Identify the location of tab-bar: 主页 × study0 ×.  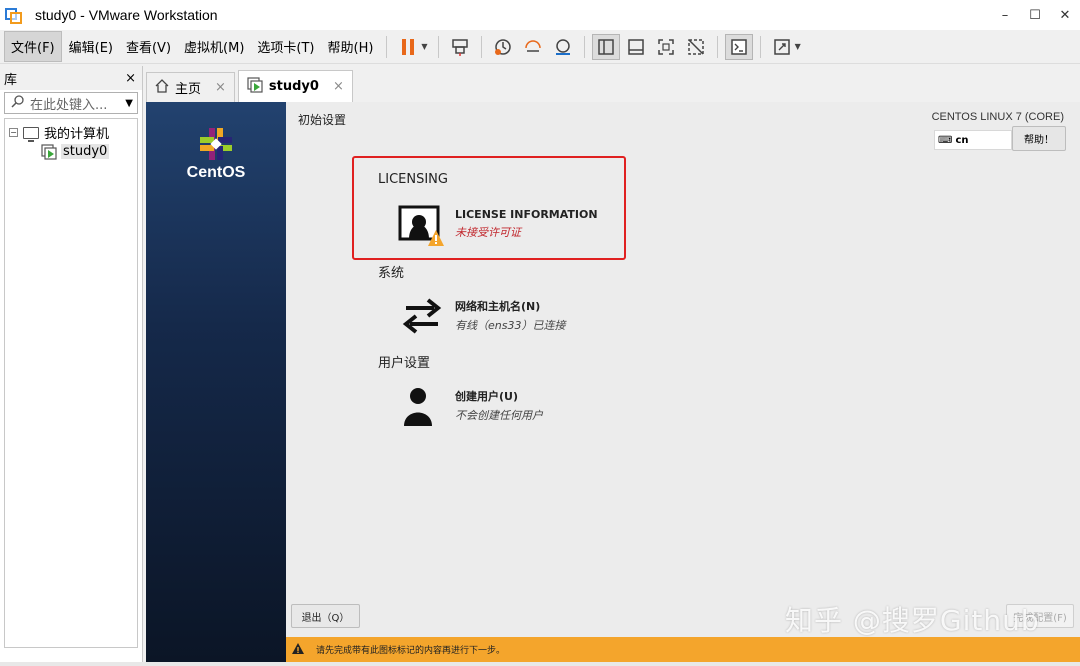
(251, 86).